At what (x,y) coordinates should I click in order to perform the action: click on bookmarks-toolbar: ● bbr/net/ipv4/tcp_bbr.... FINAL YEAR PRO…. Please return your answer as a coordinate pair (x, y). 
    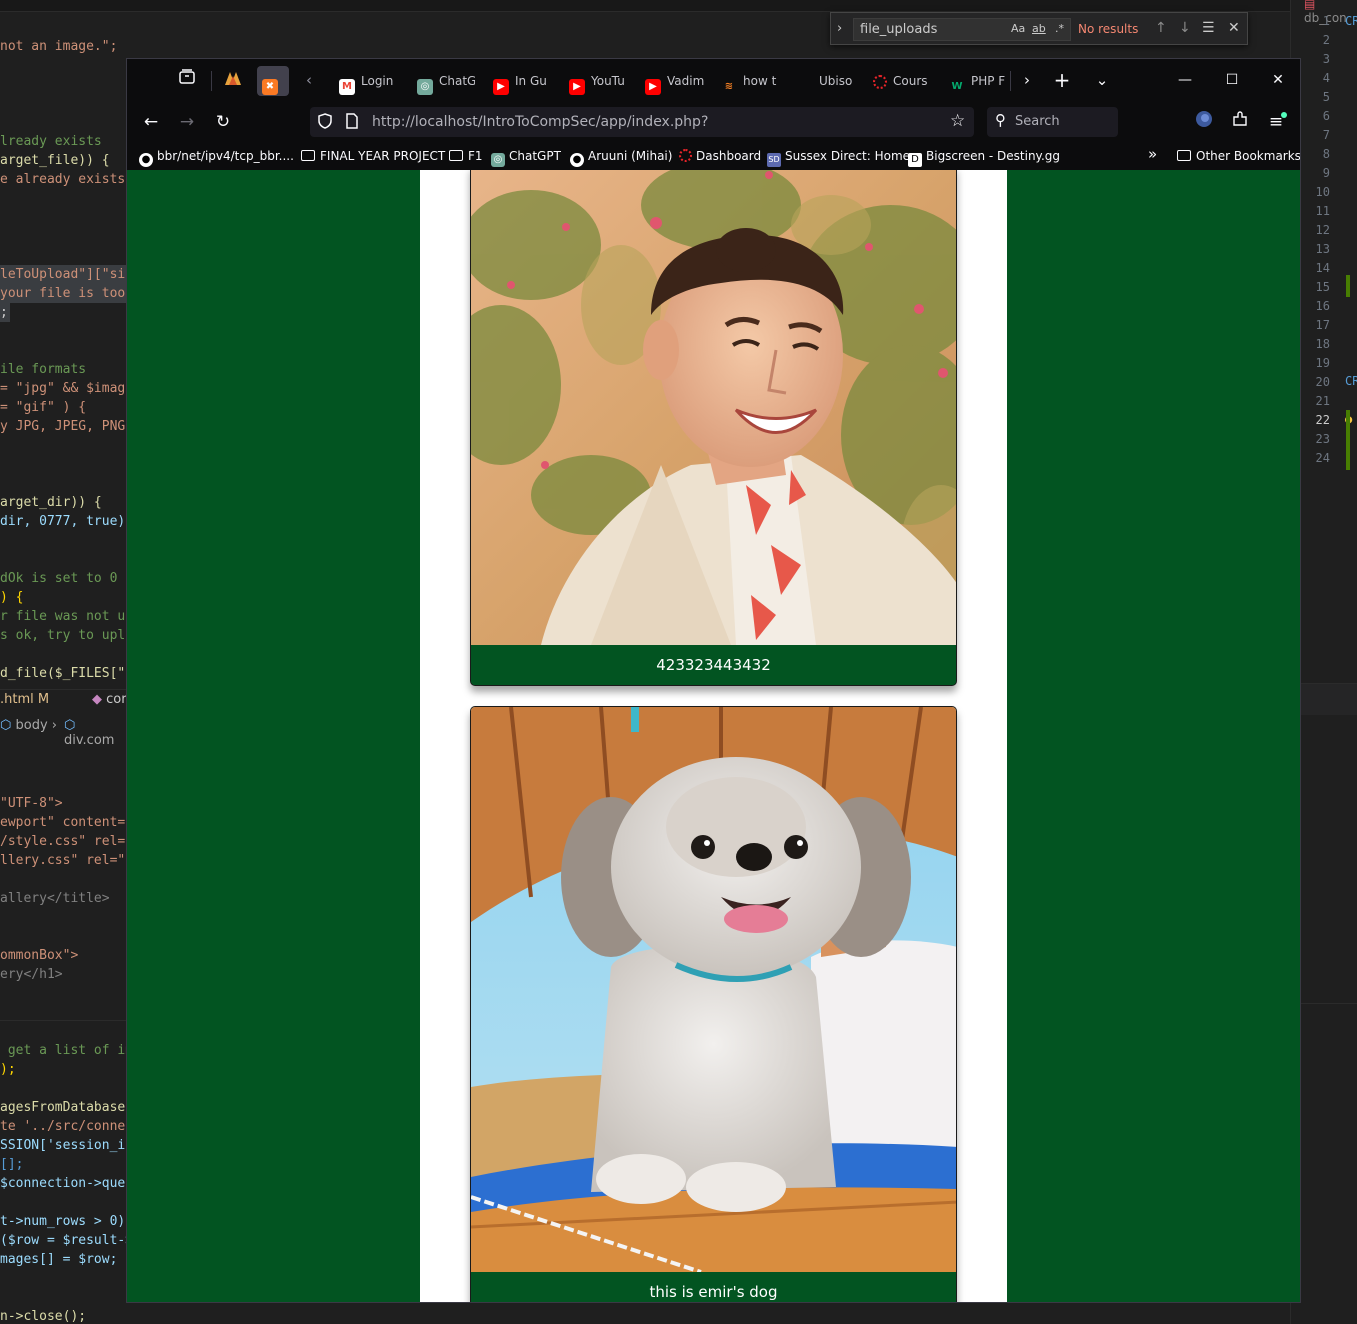
    Looking at the image, I should click on (713, 156).